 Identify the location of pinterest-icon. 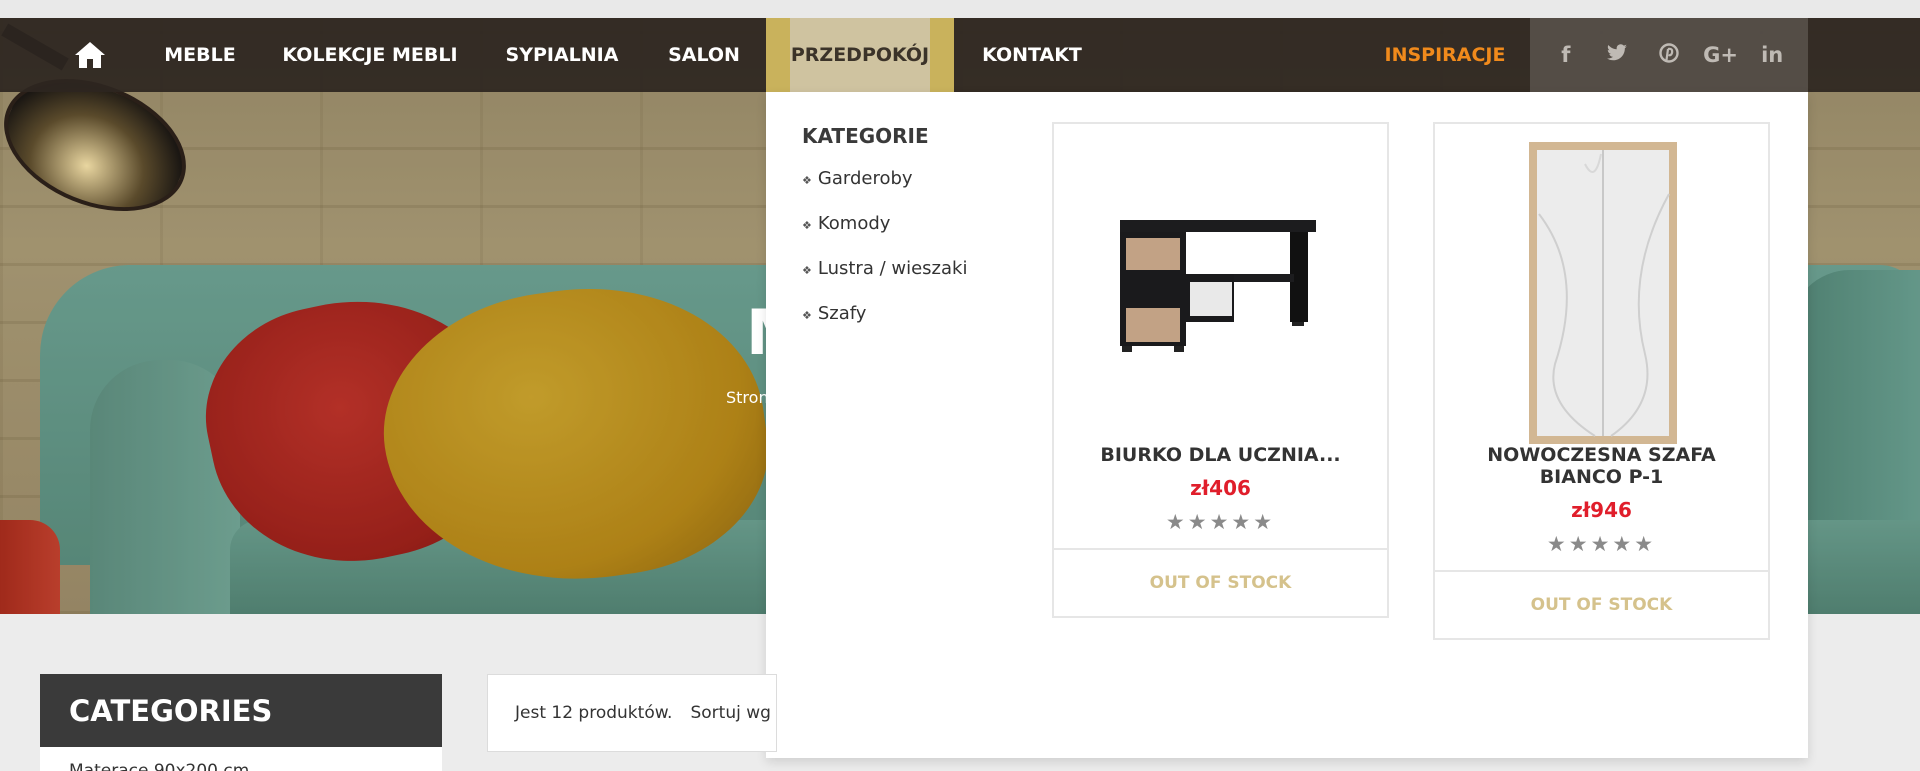
(1669, 55).